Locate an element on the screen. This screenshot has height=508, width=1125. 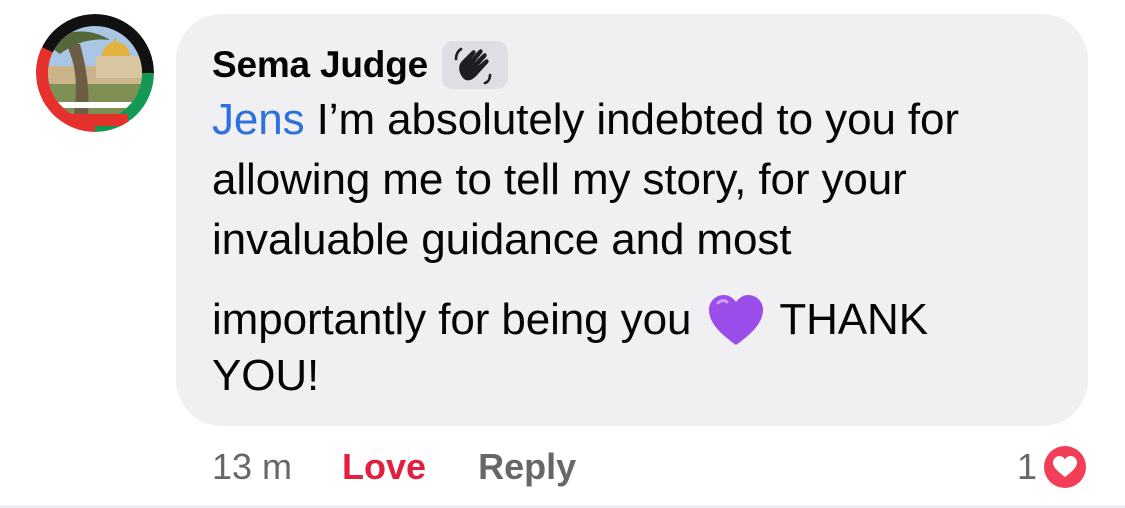
reaction-count: 1 is located at coordinates (1026, 466).